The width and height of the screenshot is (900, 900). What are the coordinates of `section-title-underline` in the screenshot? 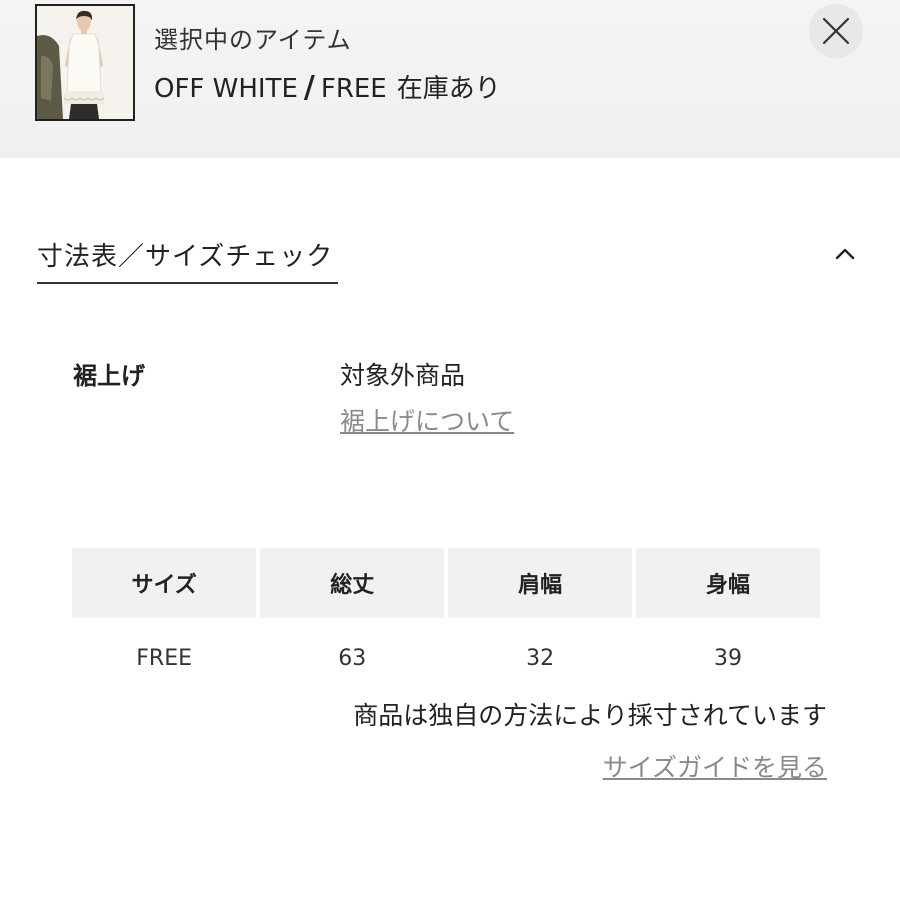 It's located at (187, 283).